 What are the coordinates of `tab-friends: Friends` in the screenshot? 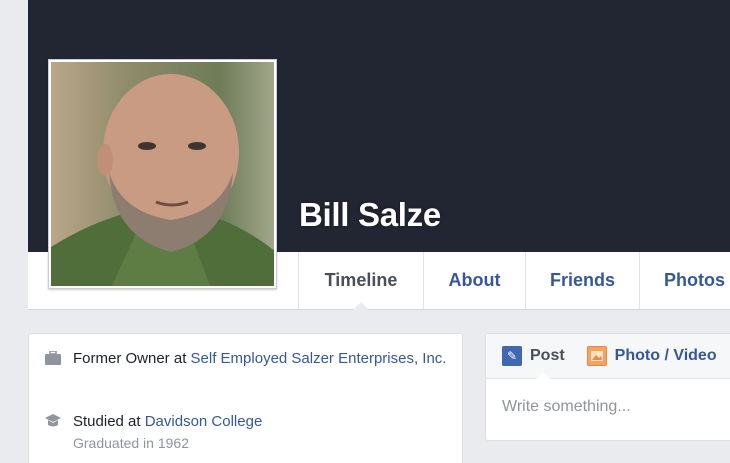 It's located at (582, 280).